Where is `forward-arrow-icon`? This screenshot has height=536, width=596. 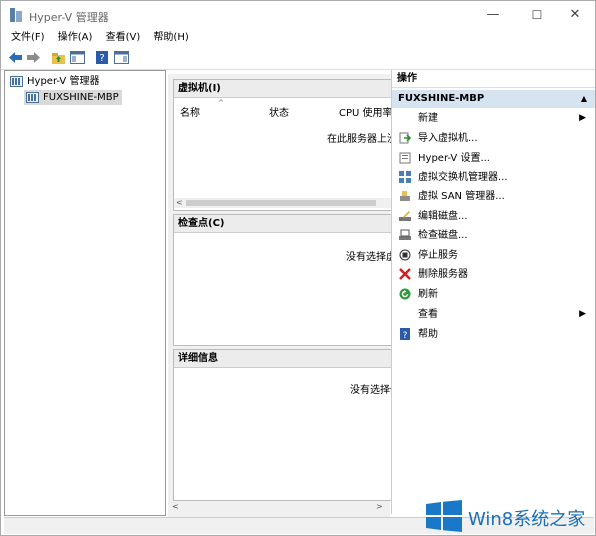
forward-arrow-icon is located at coordinates (33, 57).